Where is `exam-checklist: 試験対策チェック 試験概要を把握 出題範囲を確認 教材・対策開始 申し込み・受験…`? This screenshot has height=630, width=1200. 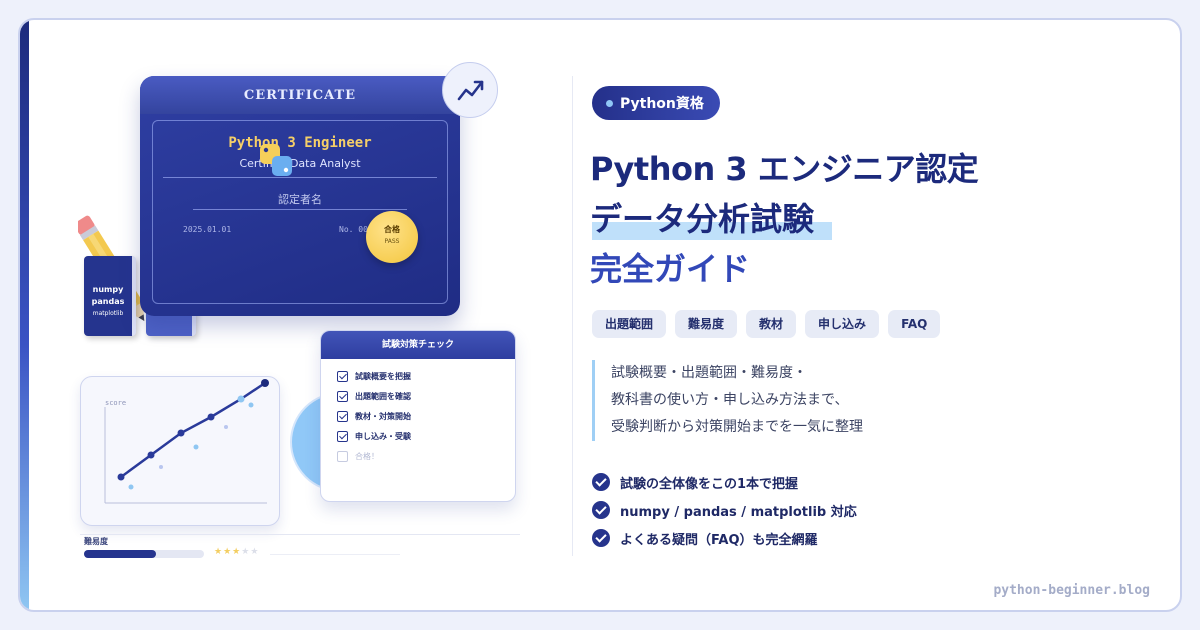 exam-checklist: 試験対策チェック 試験概要を把握 出題範囲を確認 教材・対策開始 申し込み・受験… is located at coordinates (418, 416).